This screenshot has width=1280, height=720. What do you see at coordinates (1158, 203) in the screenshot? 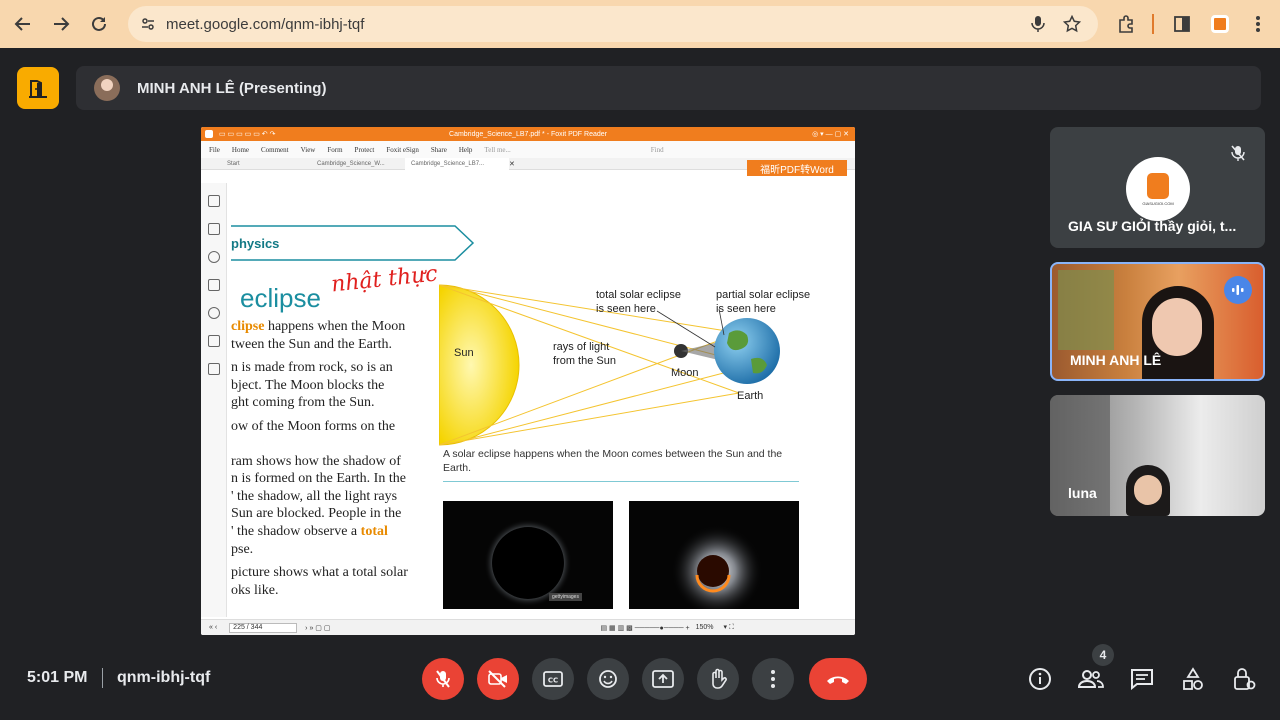
I see `brand-logo-text: GIASUGIOI.COM` at bounding box center [1158, 203].